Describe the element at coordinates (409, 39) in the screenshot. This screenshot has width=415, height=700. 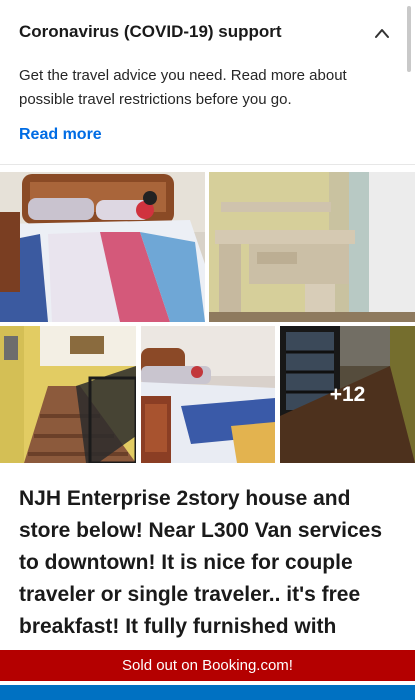
I see `scrollbar-thumb` at that location.